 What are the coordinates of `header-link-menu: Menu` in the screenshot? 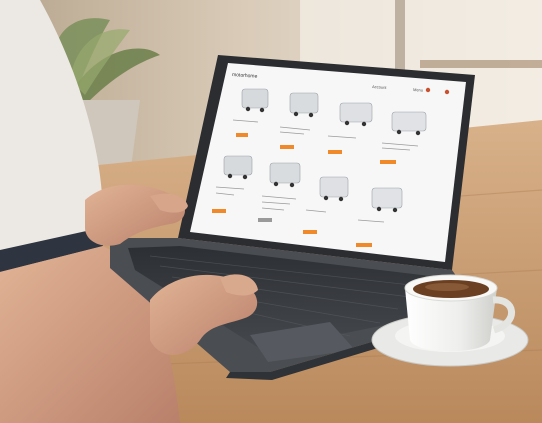 It's located at (418, 90).